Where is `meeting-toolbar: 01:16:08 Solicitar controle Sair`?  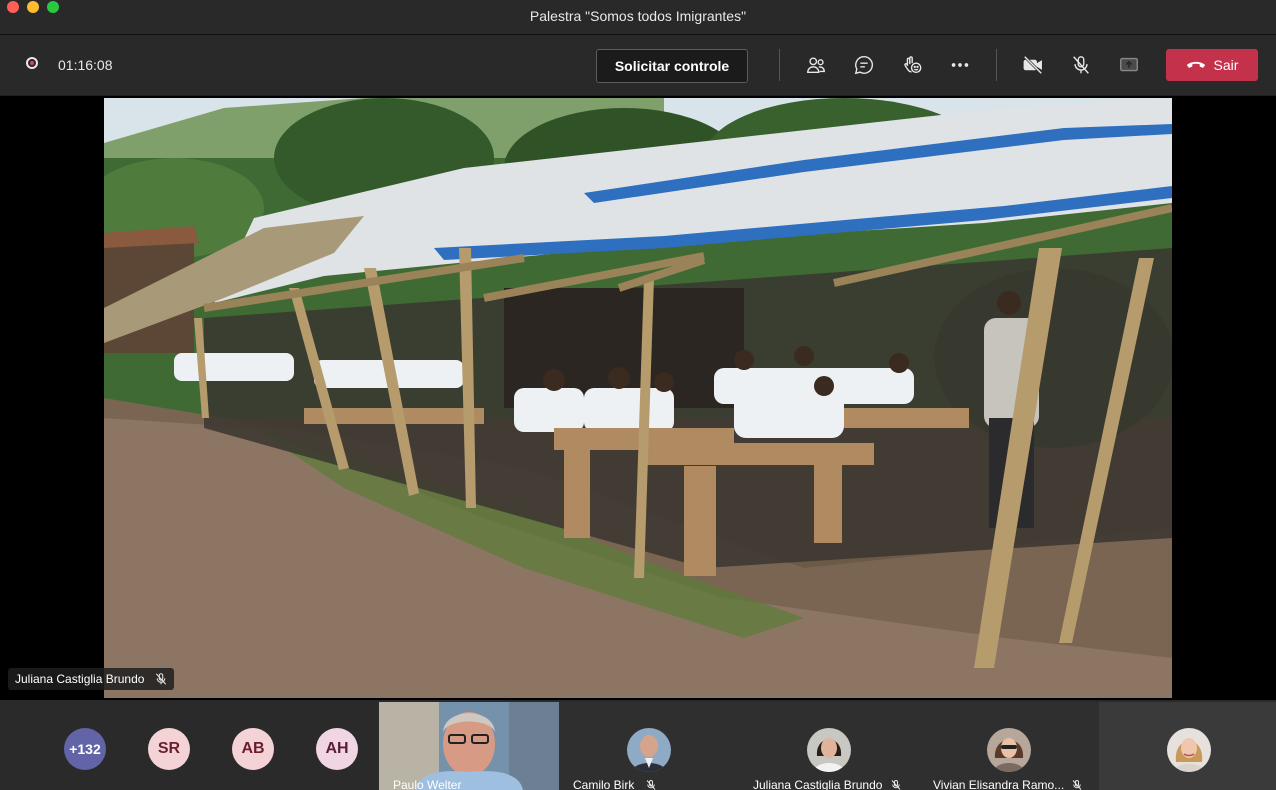
meeting-toolbar: 01:16:08 Solicitar controle Sair is located at coordinates (638, 65).